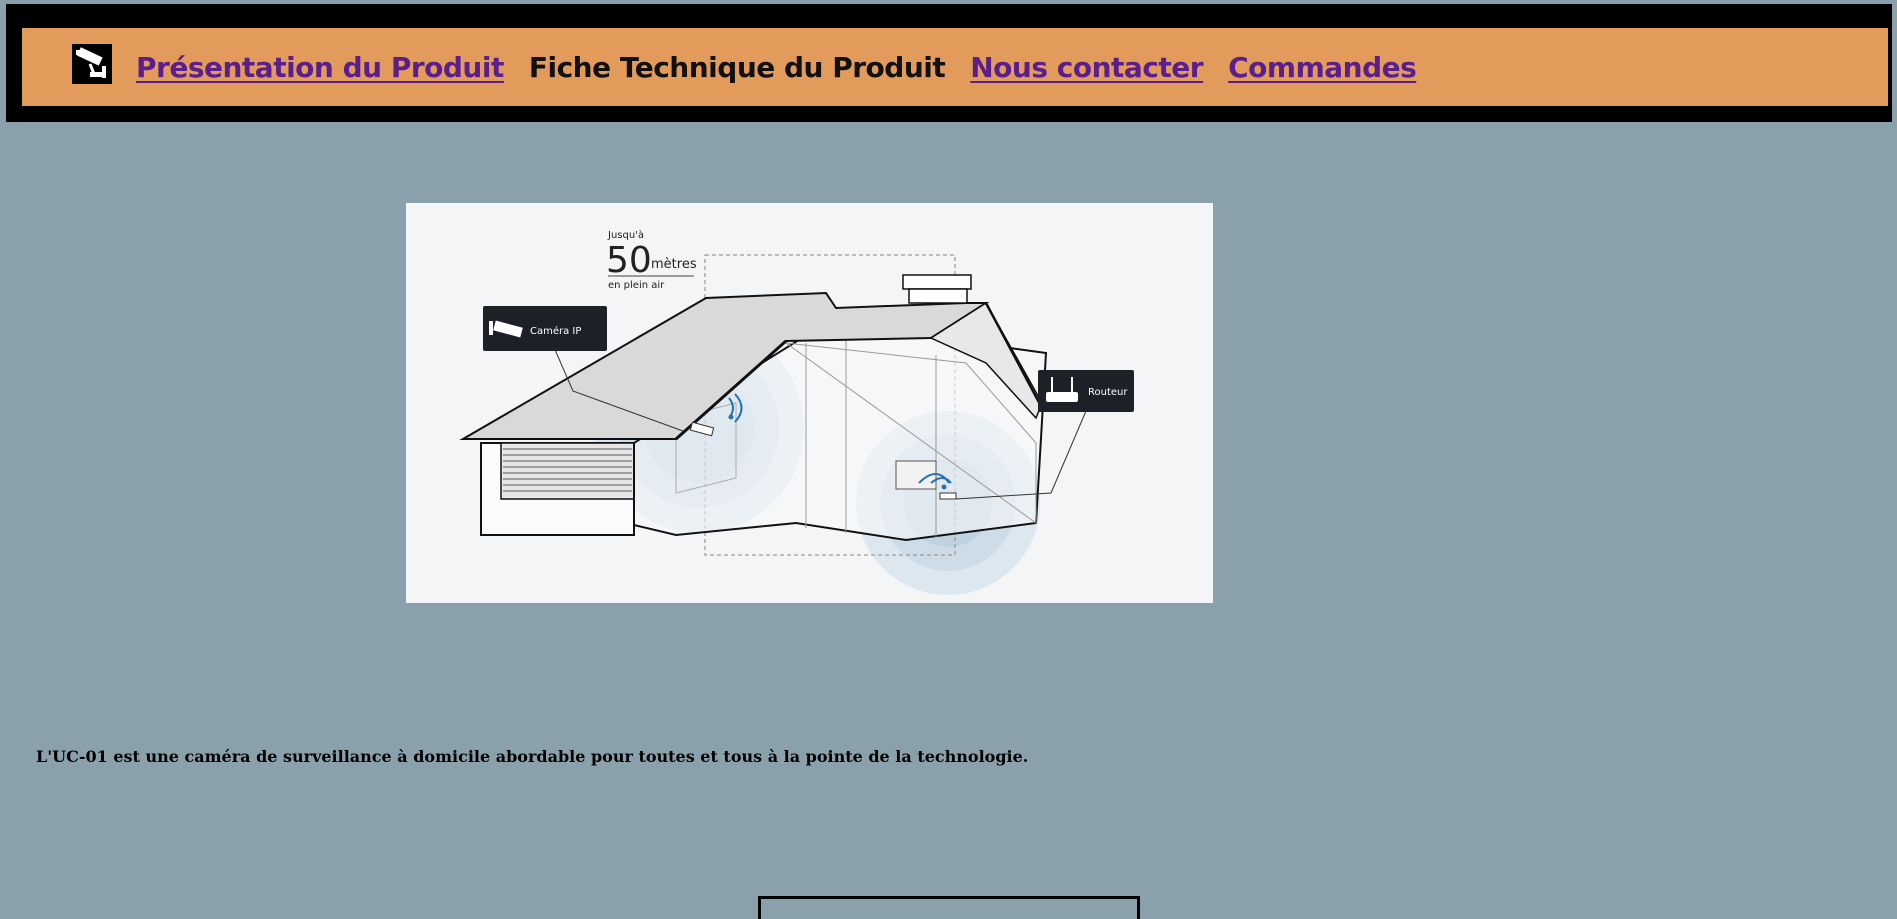  I want to click on nav-link-contact: Nous contacter, so click(1086, 67).